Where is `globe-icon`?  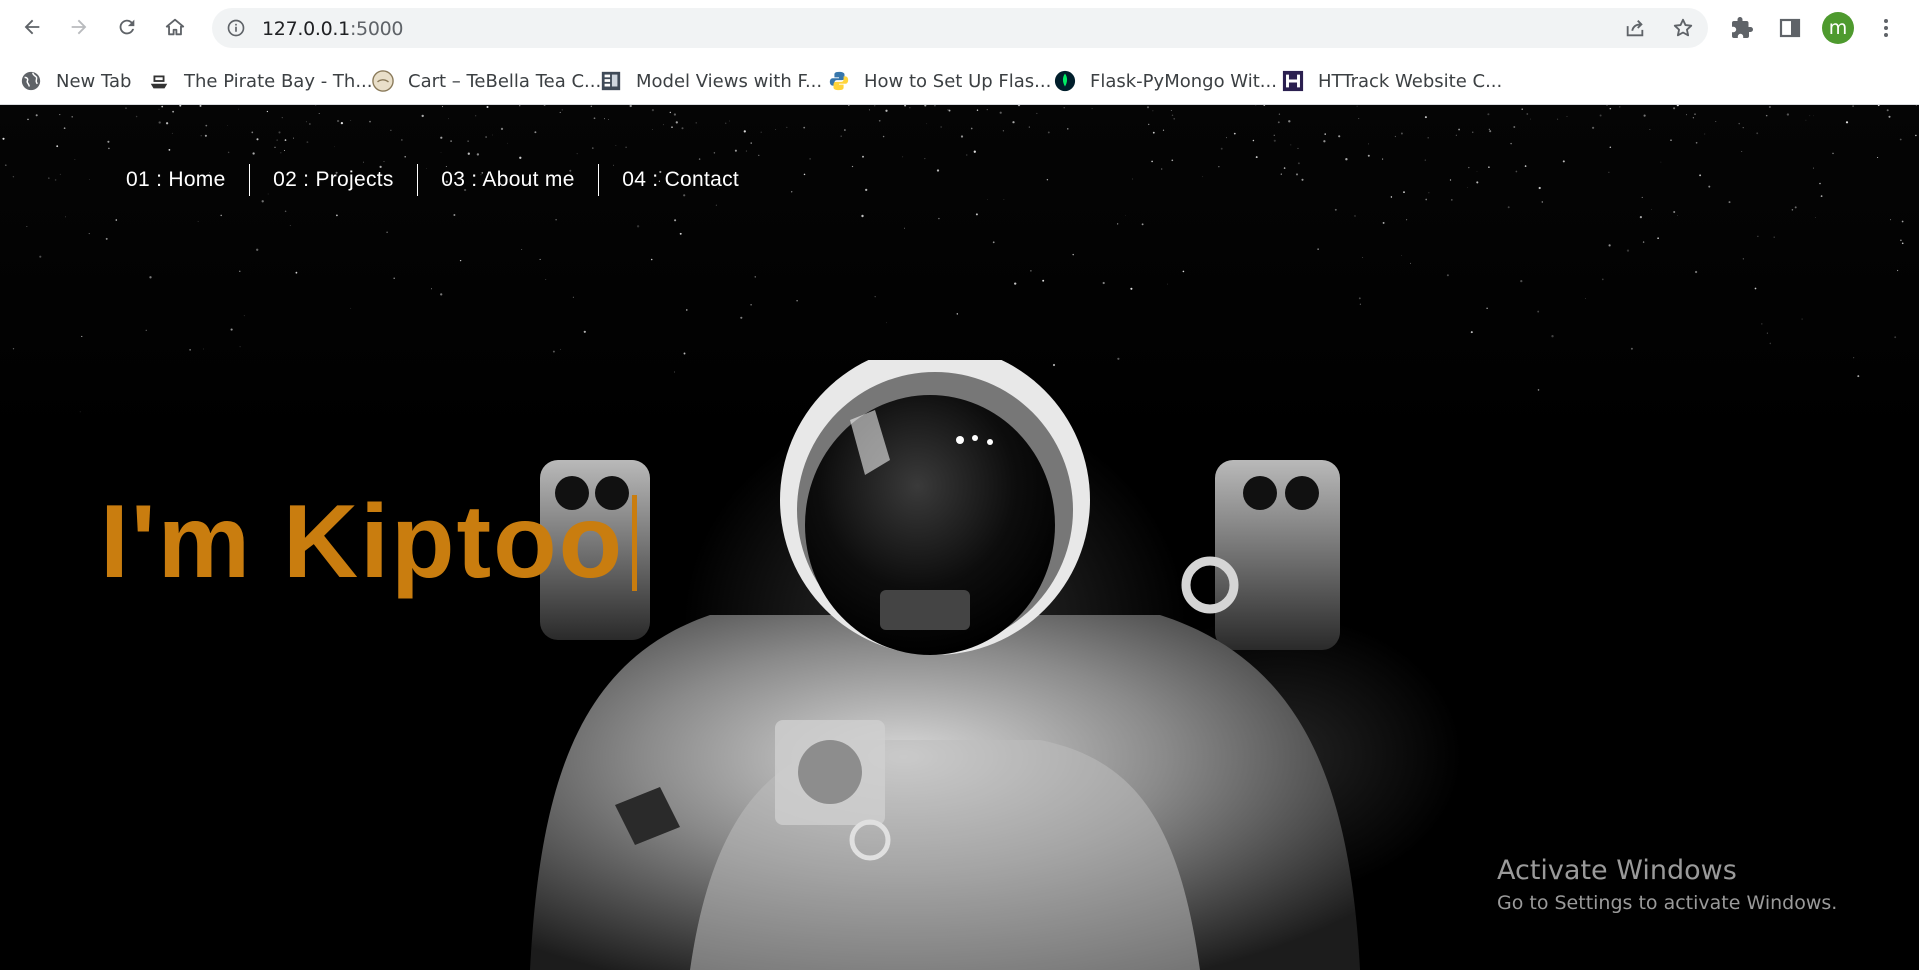 globe-icon is located at coordinates (31, 81).